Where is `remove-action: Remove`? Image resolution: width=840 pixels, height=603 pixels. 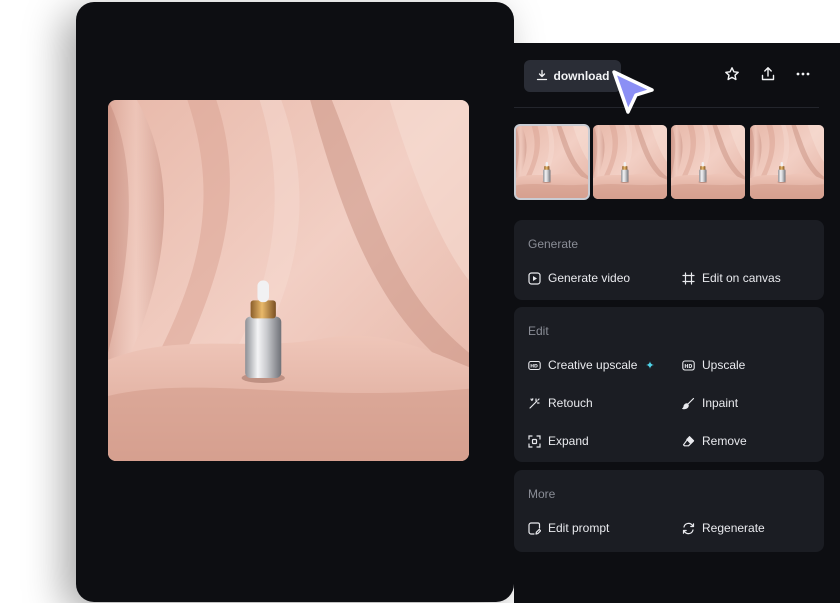 remove-action: Remove is located at coordinates (714, 441).